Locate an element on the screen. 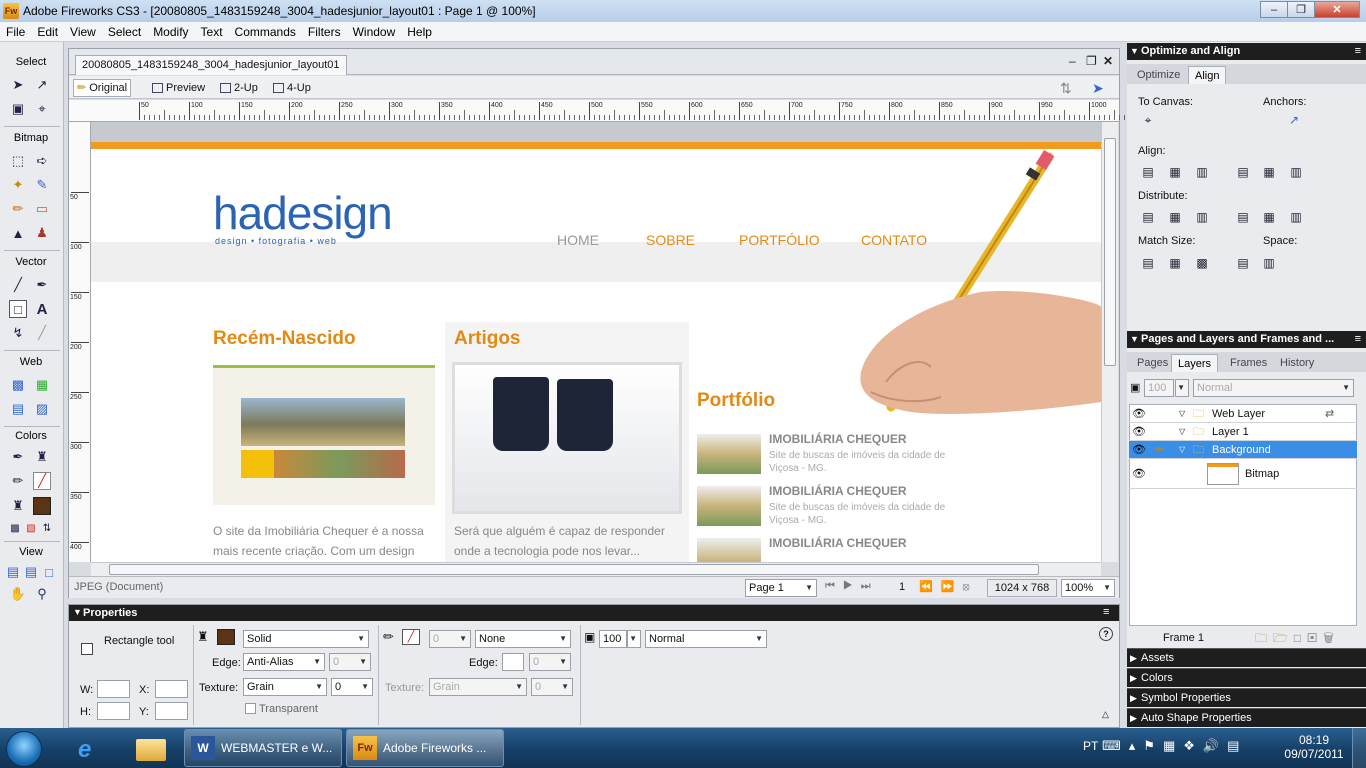 This screenshot has height=768, width=1366. zoom-select: 100% is located at coordinates (1088, 588).